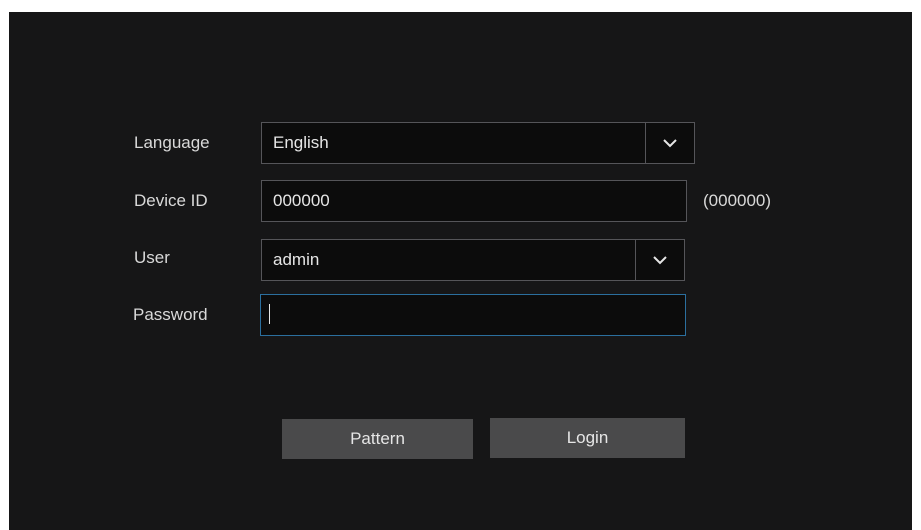 The height and width of the screenshot is (530, 921). Describe the element at coordinates (171, 200) in the screenshot. I see `device-id-label: Device ID` at that location.